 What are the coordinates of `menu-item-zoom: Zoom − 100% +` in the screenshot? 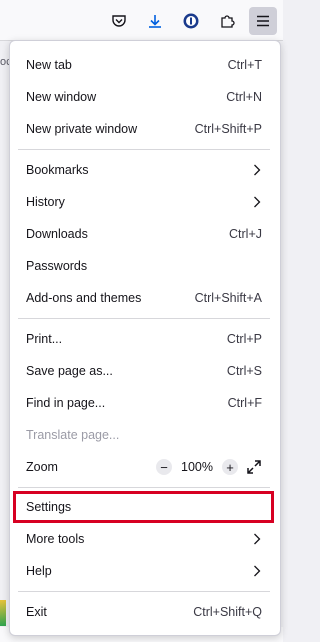 It's located at (144, 467).